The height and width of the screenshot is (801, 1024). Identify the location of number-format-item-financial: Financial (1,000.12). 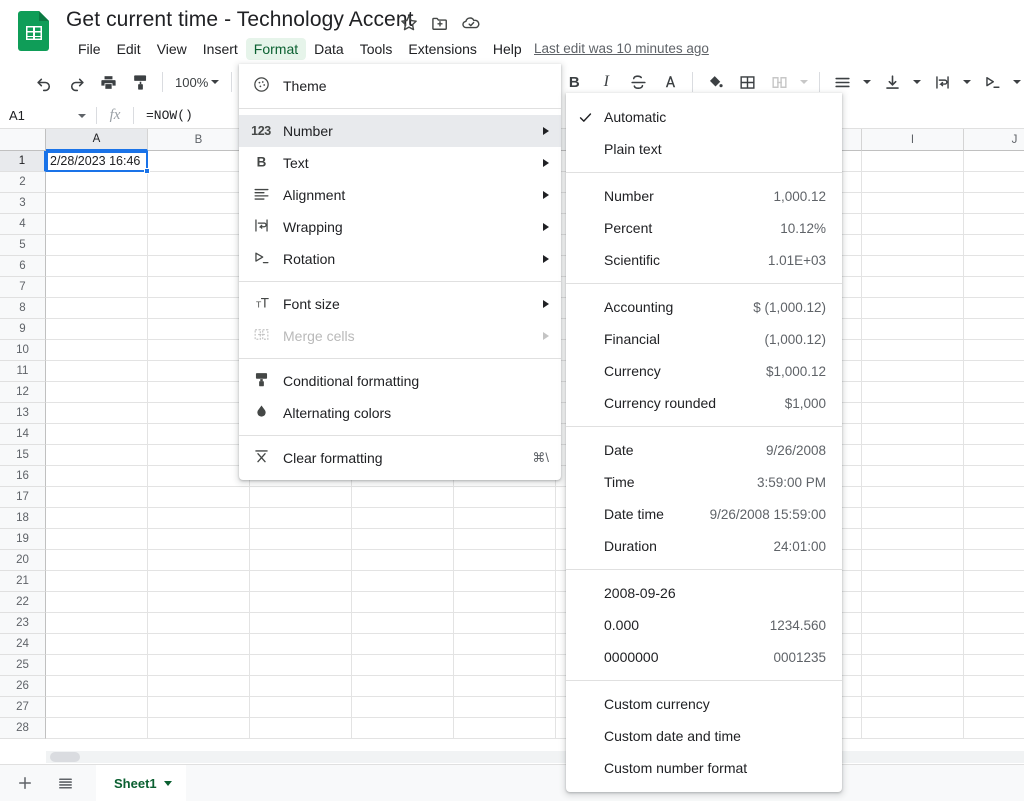
(704, 339).